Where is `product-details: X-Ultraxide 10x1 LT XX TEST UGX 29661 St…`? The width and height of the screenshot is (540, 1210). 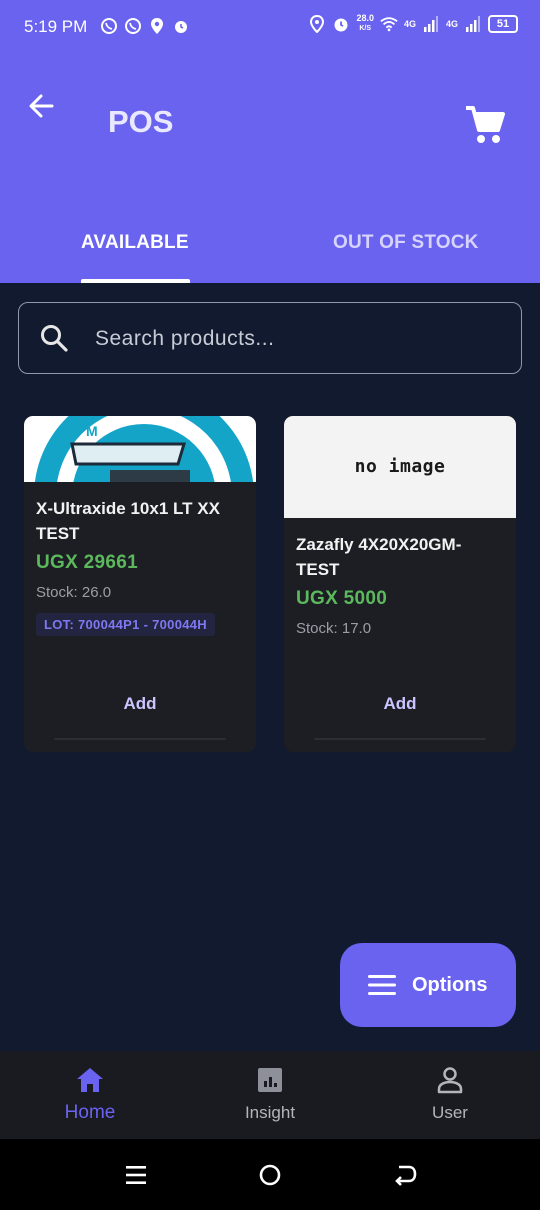 product-details: X-Ultraxide 10x1 LT XX TEST UGX 29661 St… is located at coordinates (140, 566).